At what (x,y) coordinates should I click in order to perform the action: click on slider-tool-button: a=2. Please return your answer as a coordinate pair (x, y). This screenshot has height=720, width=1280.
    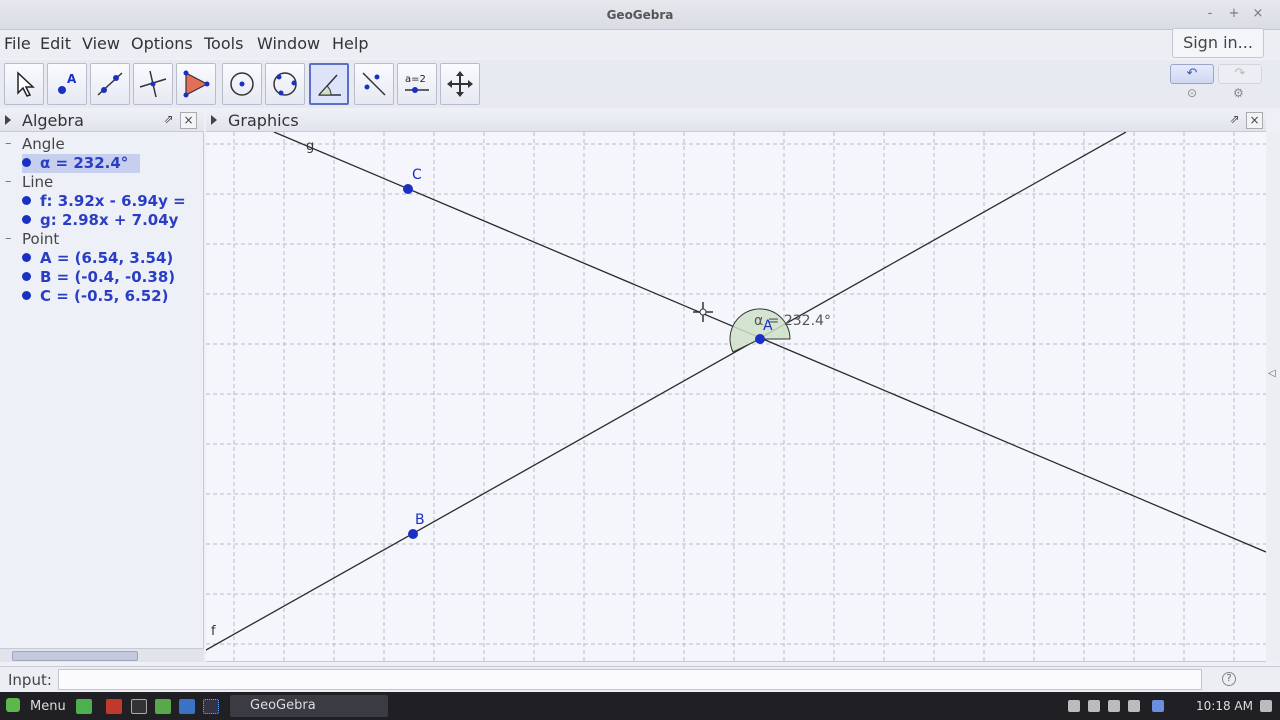
    Looking at the image, I should click on (417, 84).